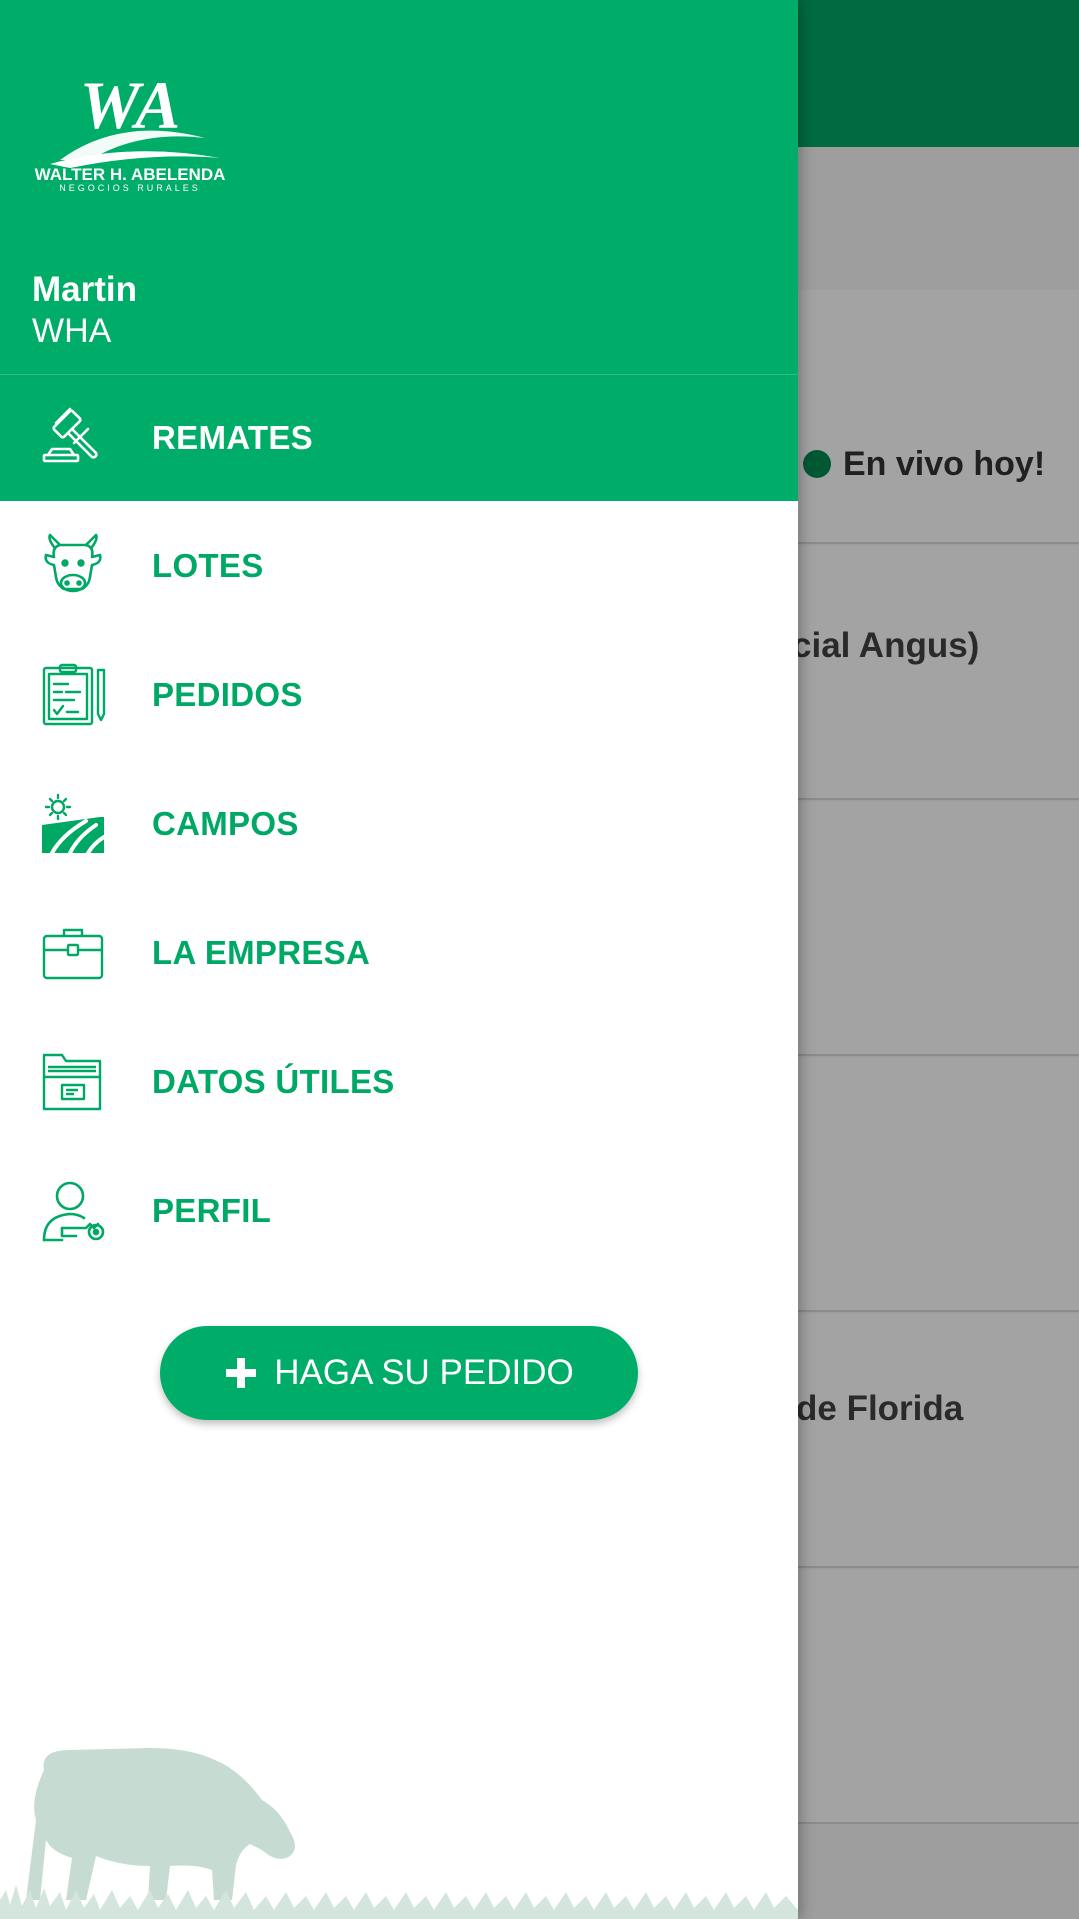 This screenshot has height=1919, width=1079. What do you see at coordinates (130, 105) in the screenshot?
I see `svg-text: WA` at bounding box center [130, 105].